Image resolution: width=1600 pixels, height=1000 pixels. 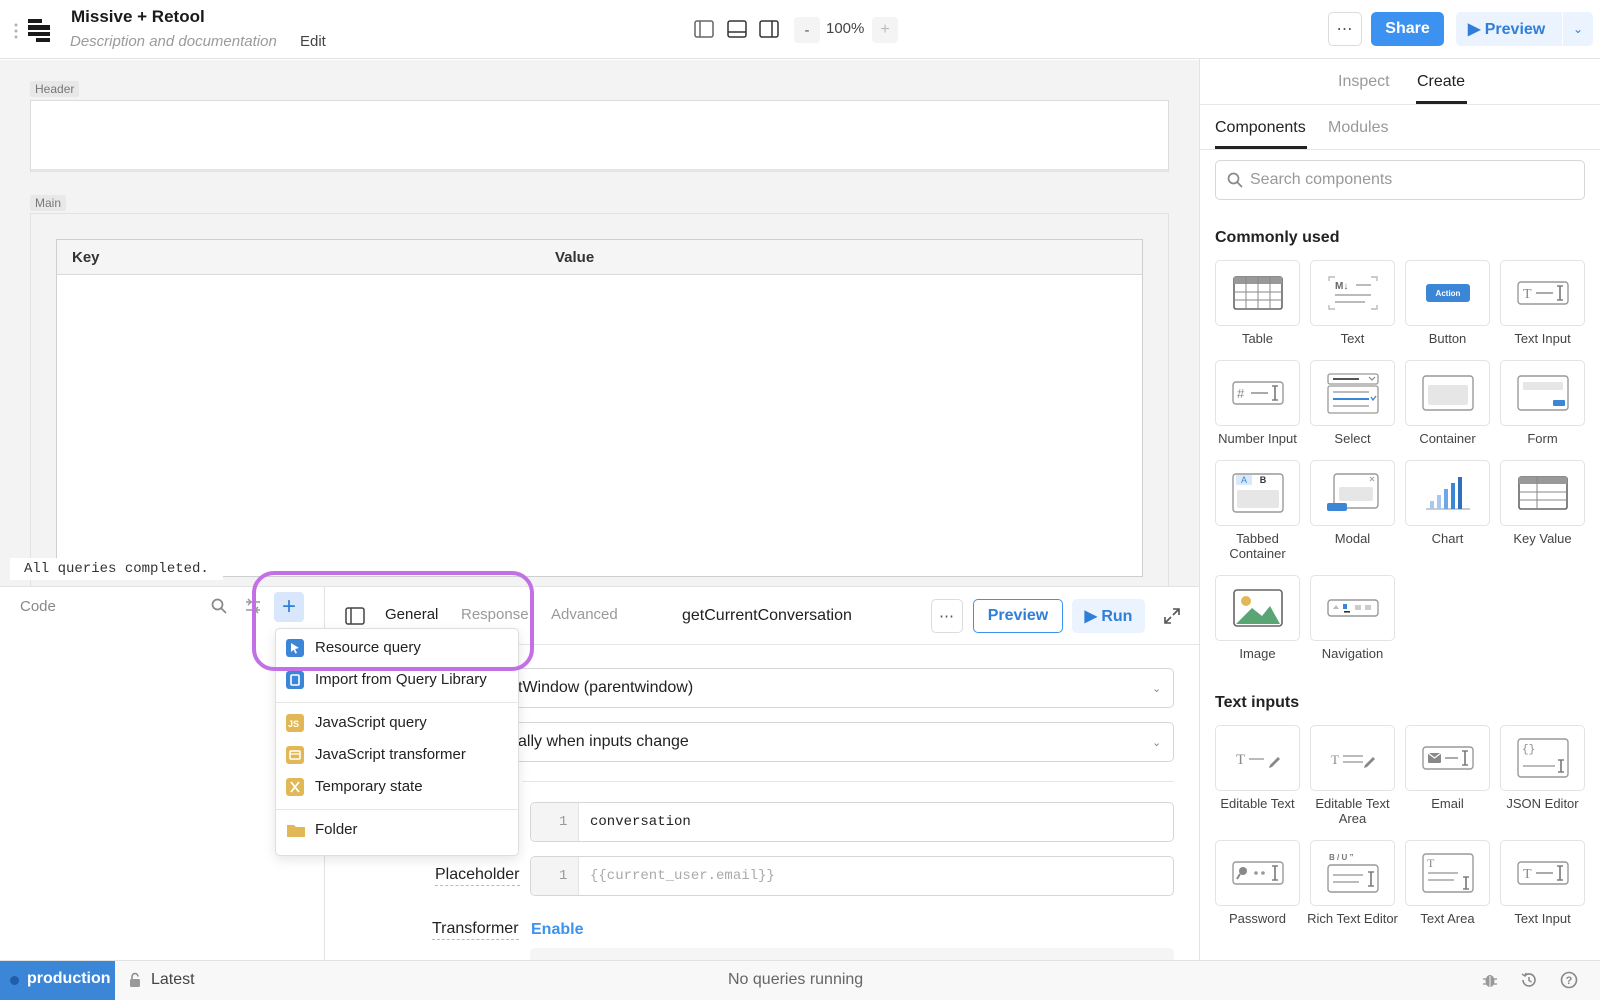 I want to click on form-icon, so click(x=1543, y=393).